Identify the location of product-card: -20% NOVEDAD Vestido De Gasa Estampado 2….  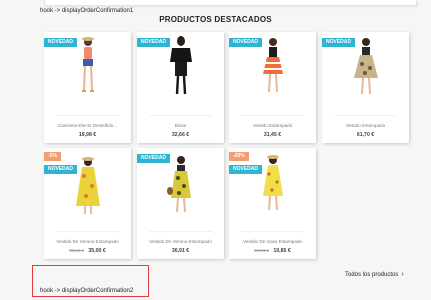
(272, 203).